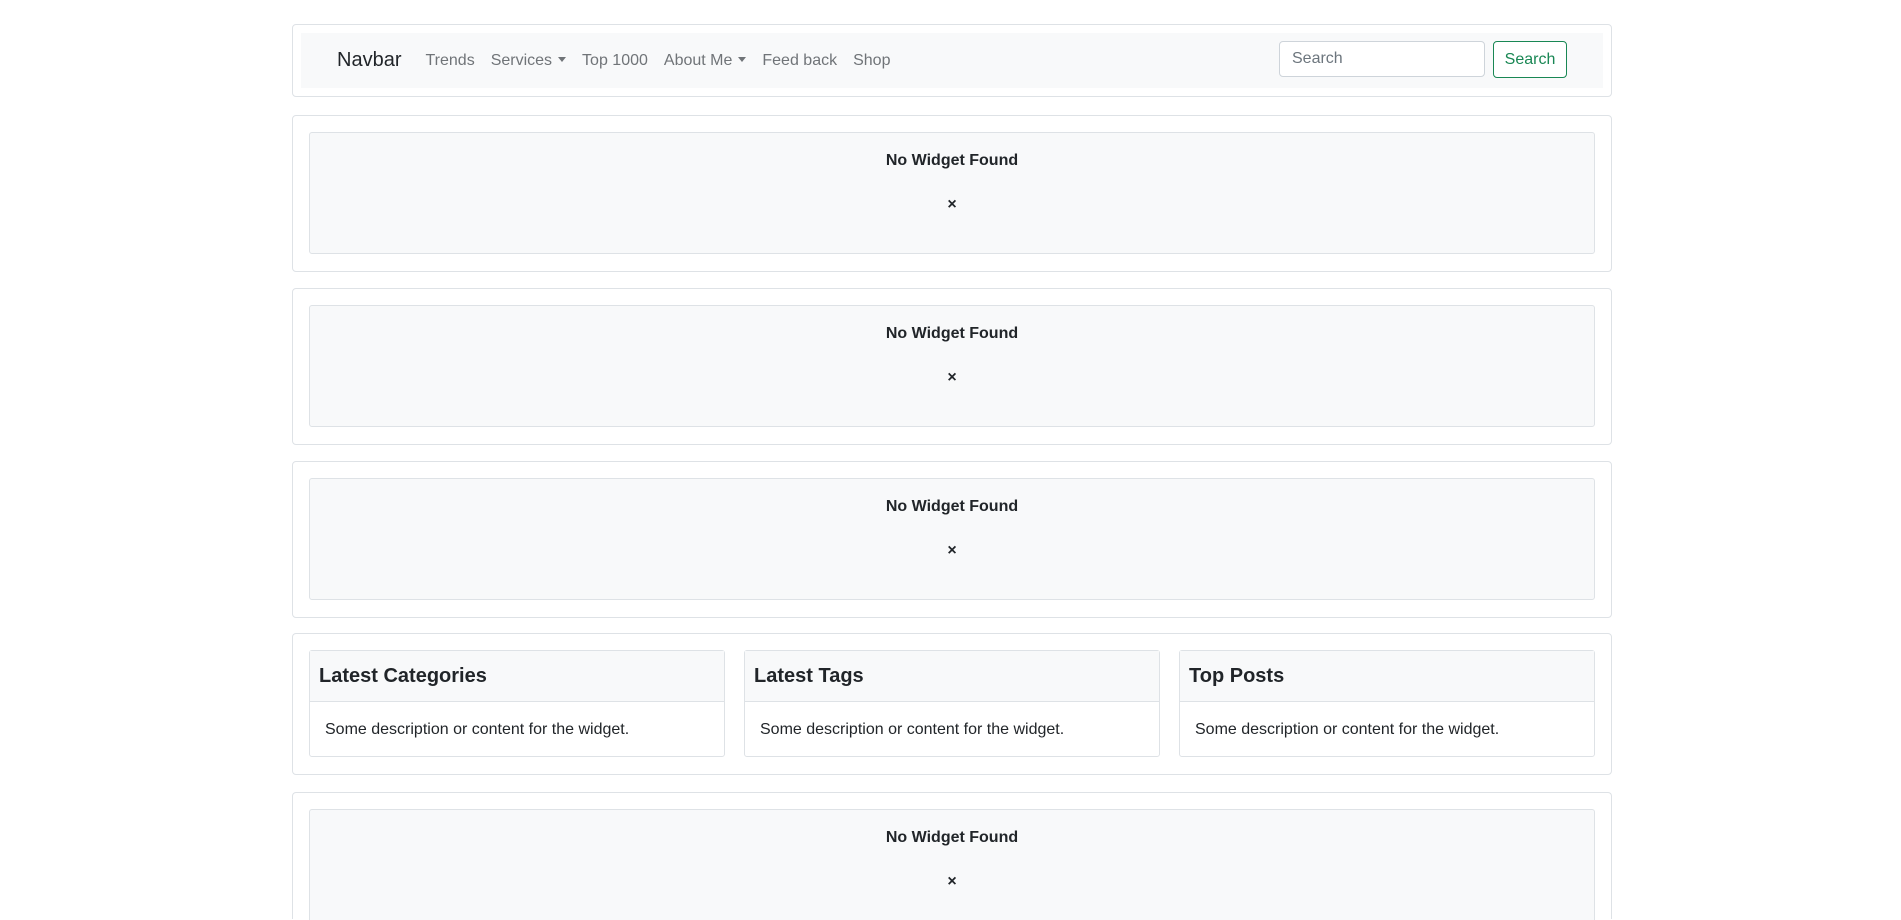  Describe the element at coordinates (1387, 676) in the screenshot. I see `card-title: Top Posts` at that location.